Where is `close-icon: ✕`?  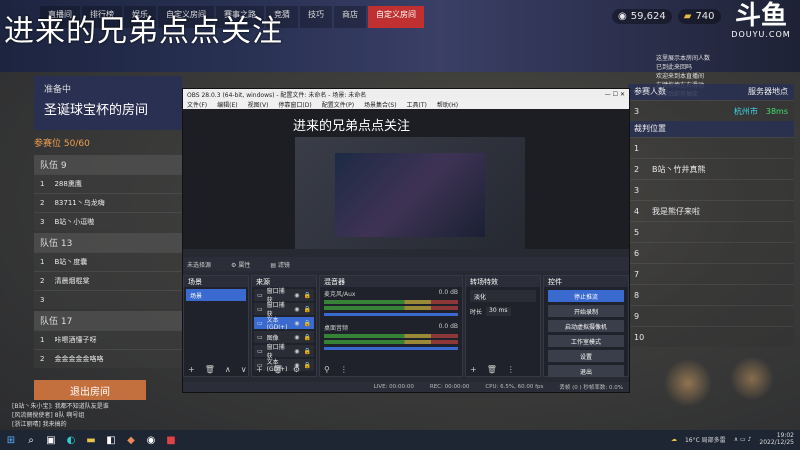
close-icon: ✕ is located at coordinates (622, 94).